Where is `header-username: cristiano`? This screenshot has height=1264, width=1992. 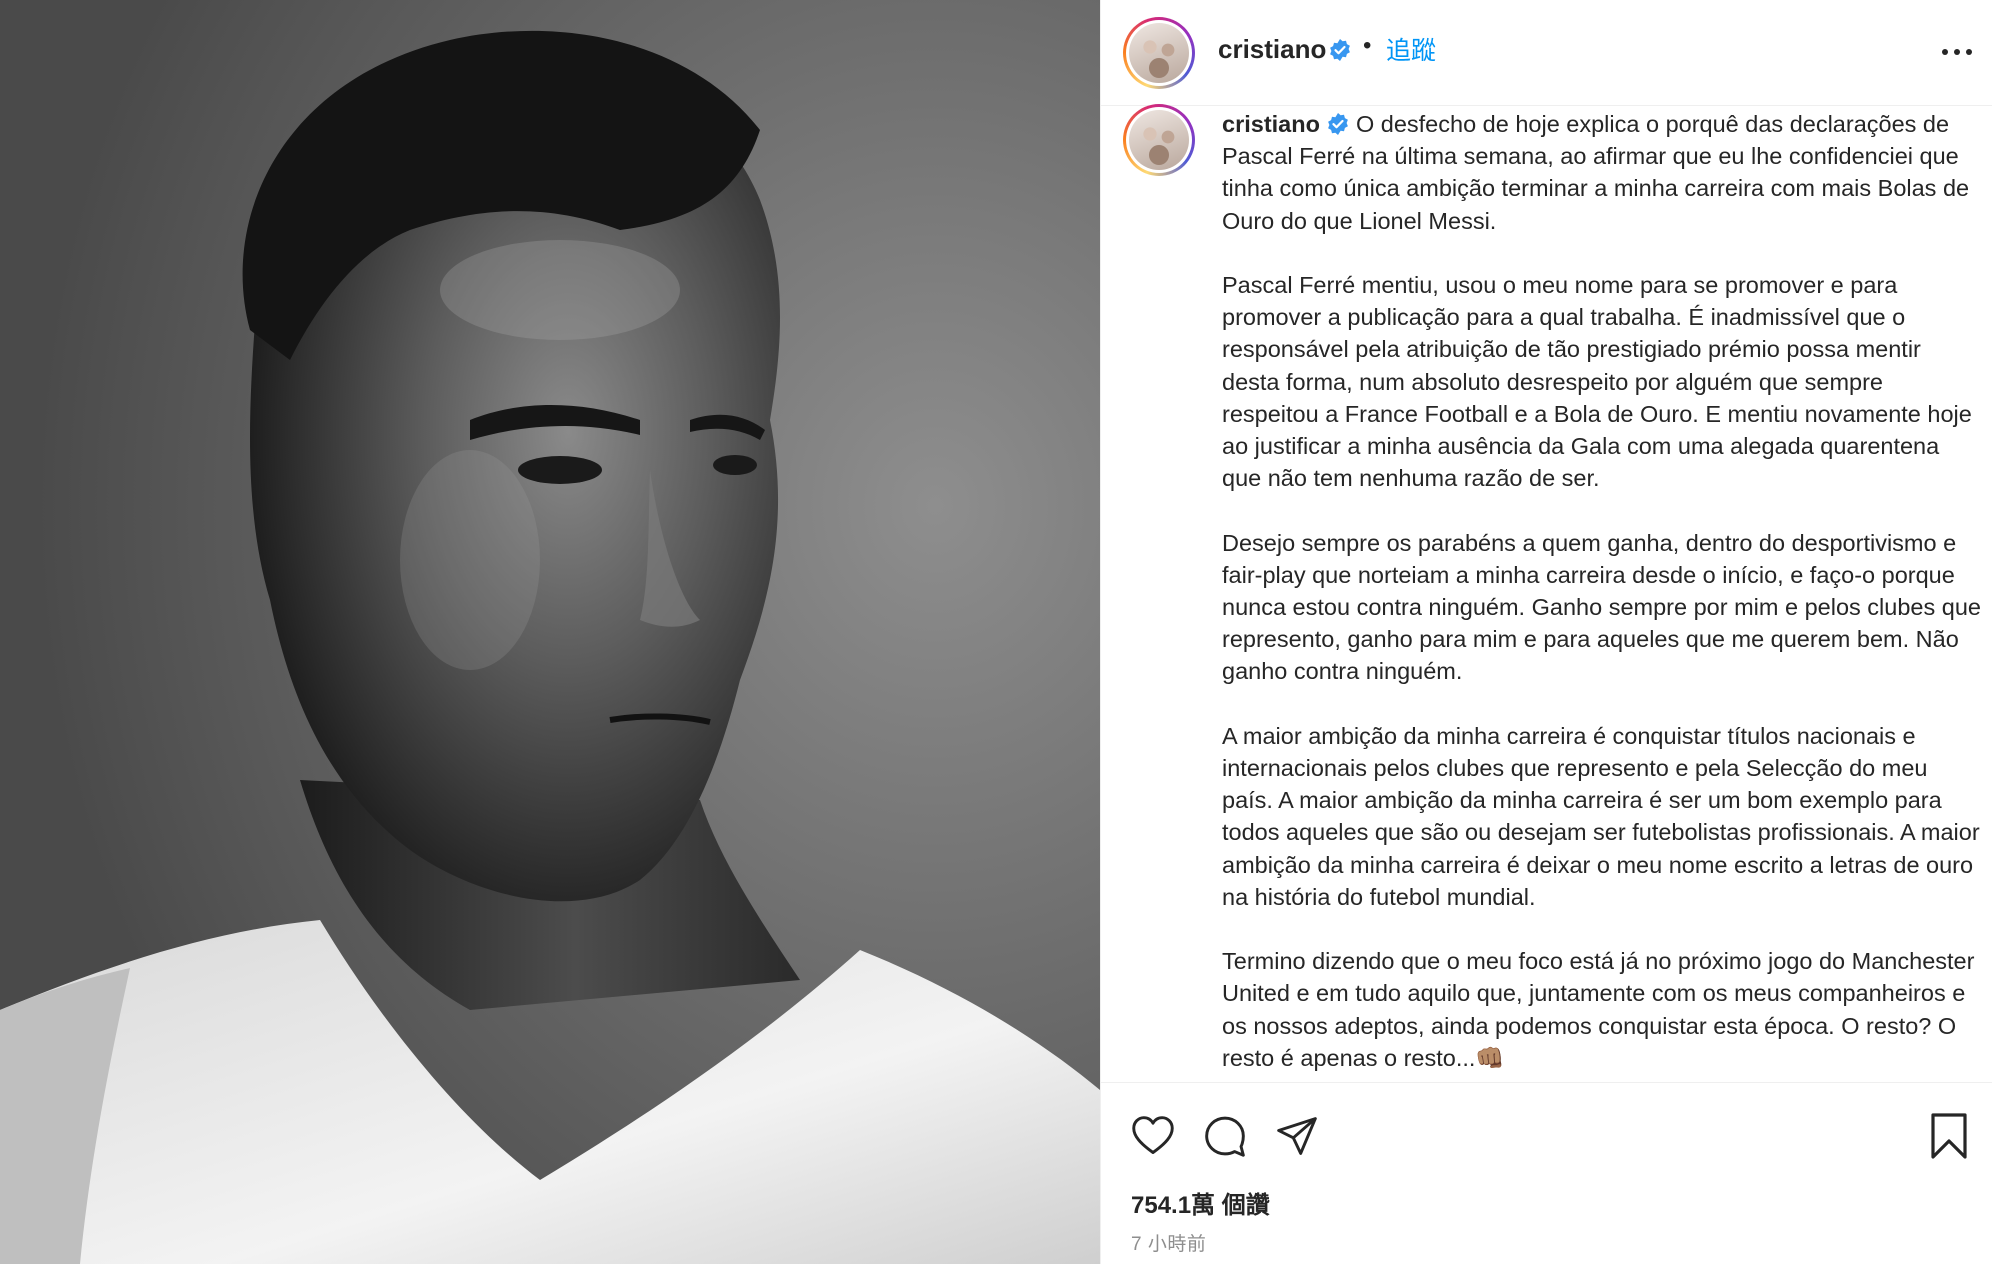
header-username: cristiano is located at coordinates (1272, 49).